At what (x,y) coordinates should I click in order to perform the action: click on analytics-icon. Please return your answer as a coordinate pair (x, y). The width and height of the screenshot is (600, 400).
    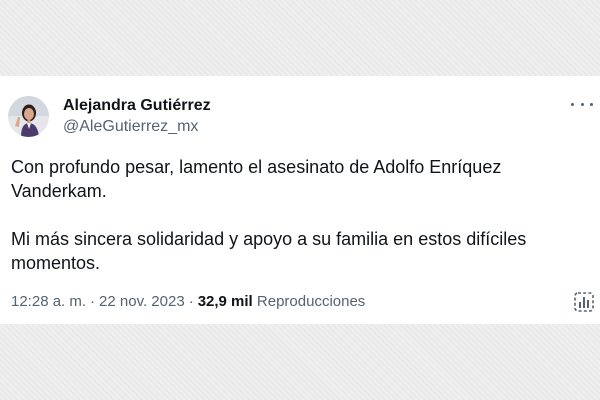
    Looking at the image, I should click on (584, 302).